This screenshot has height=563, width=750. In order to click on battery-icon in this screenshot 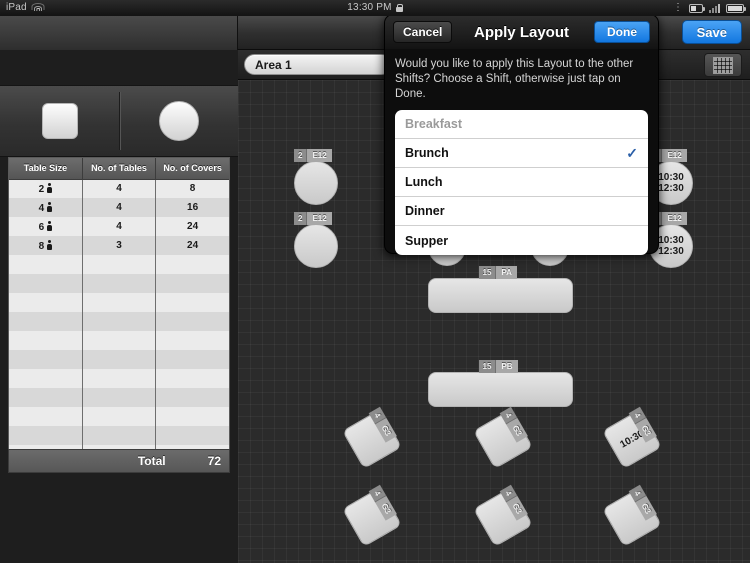, I will do `click(736, 8)`.